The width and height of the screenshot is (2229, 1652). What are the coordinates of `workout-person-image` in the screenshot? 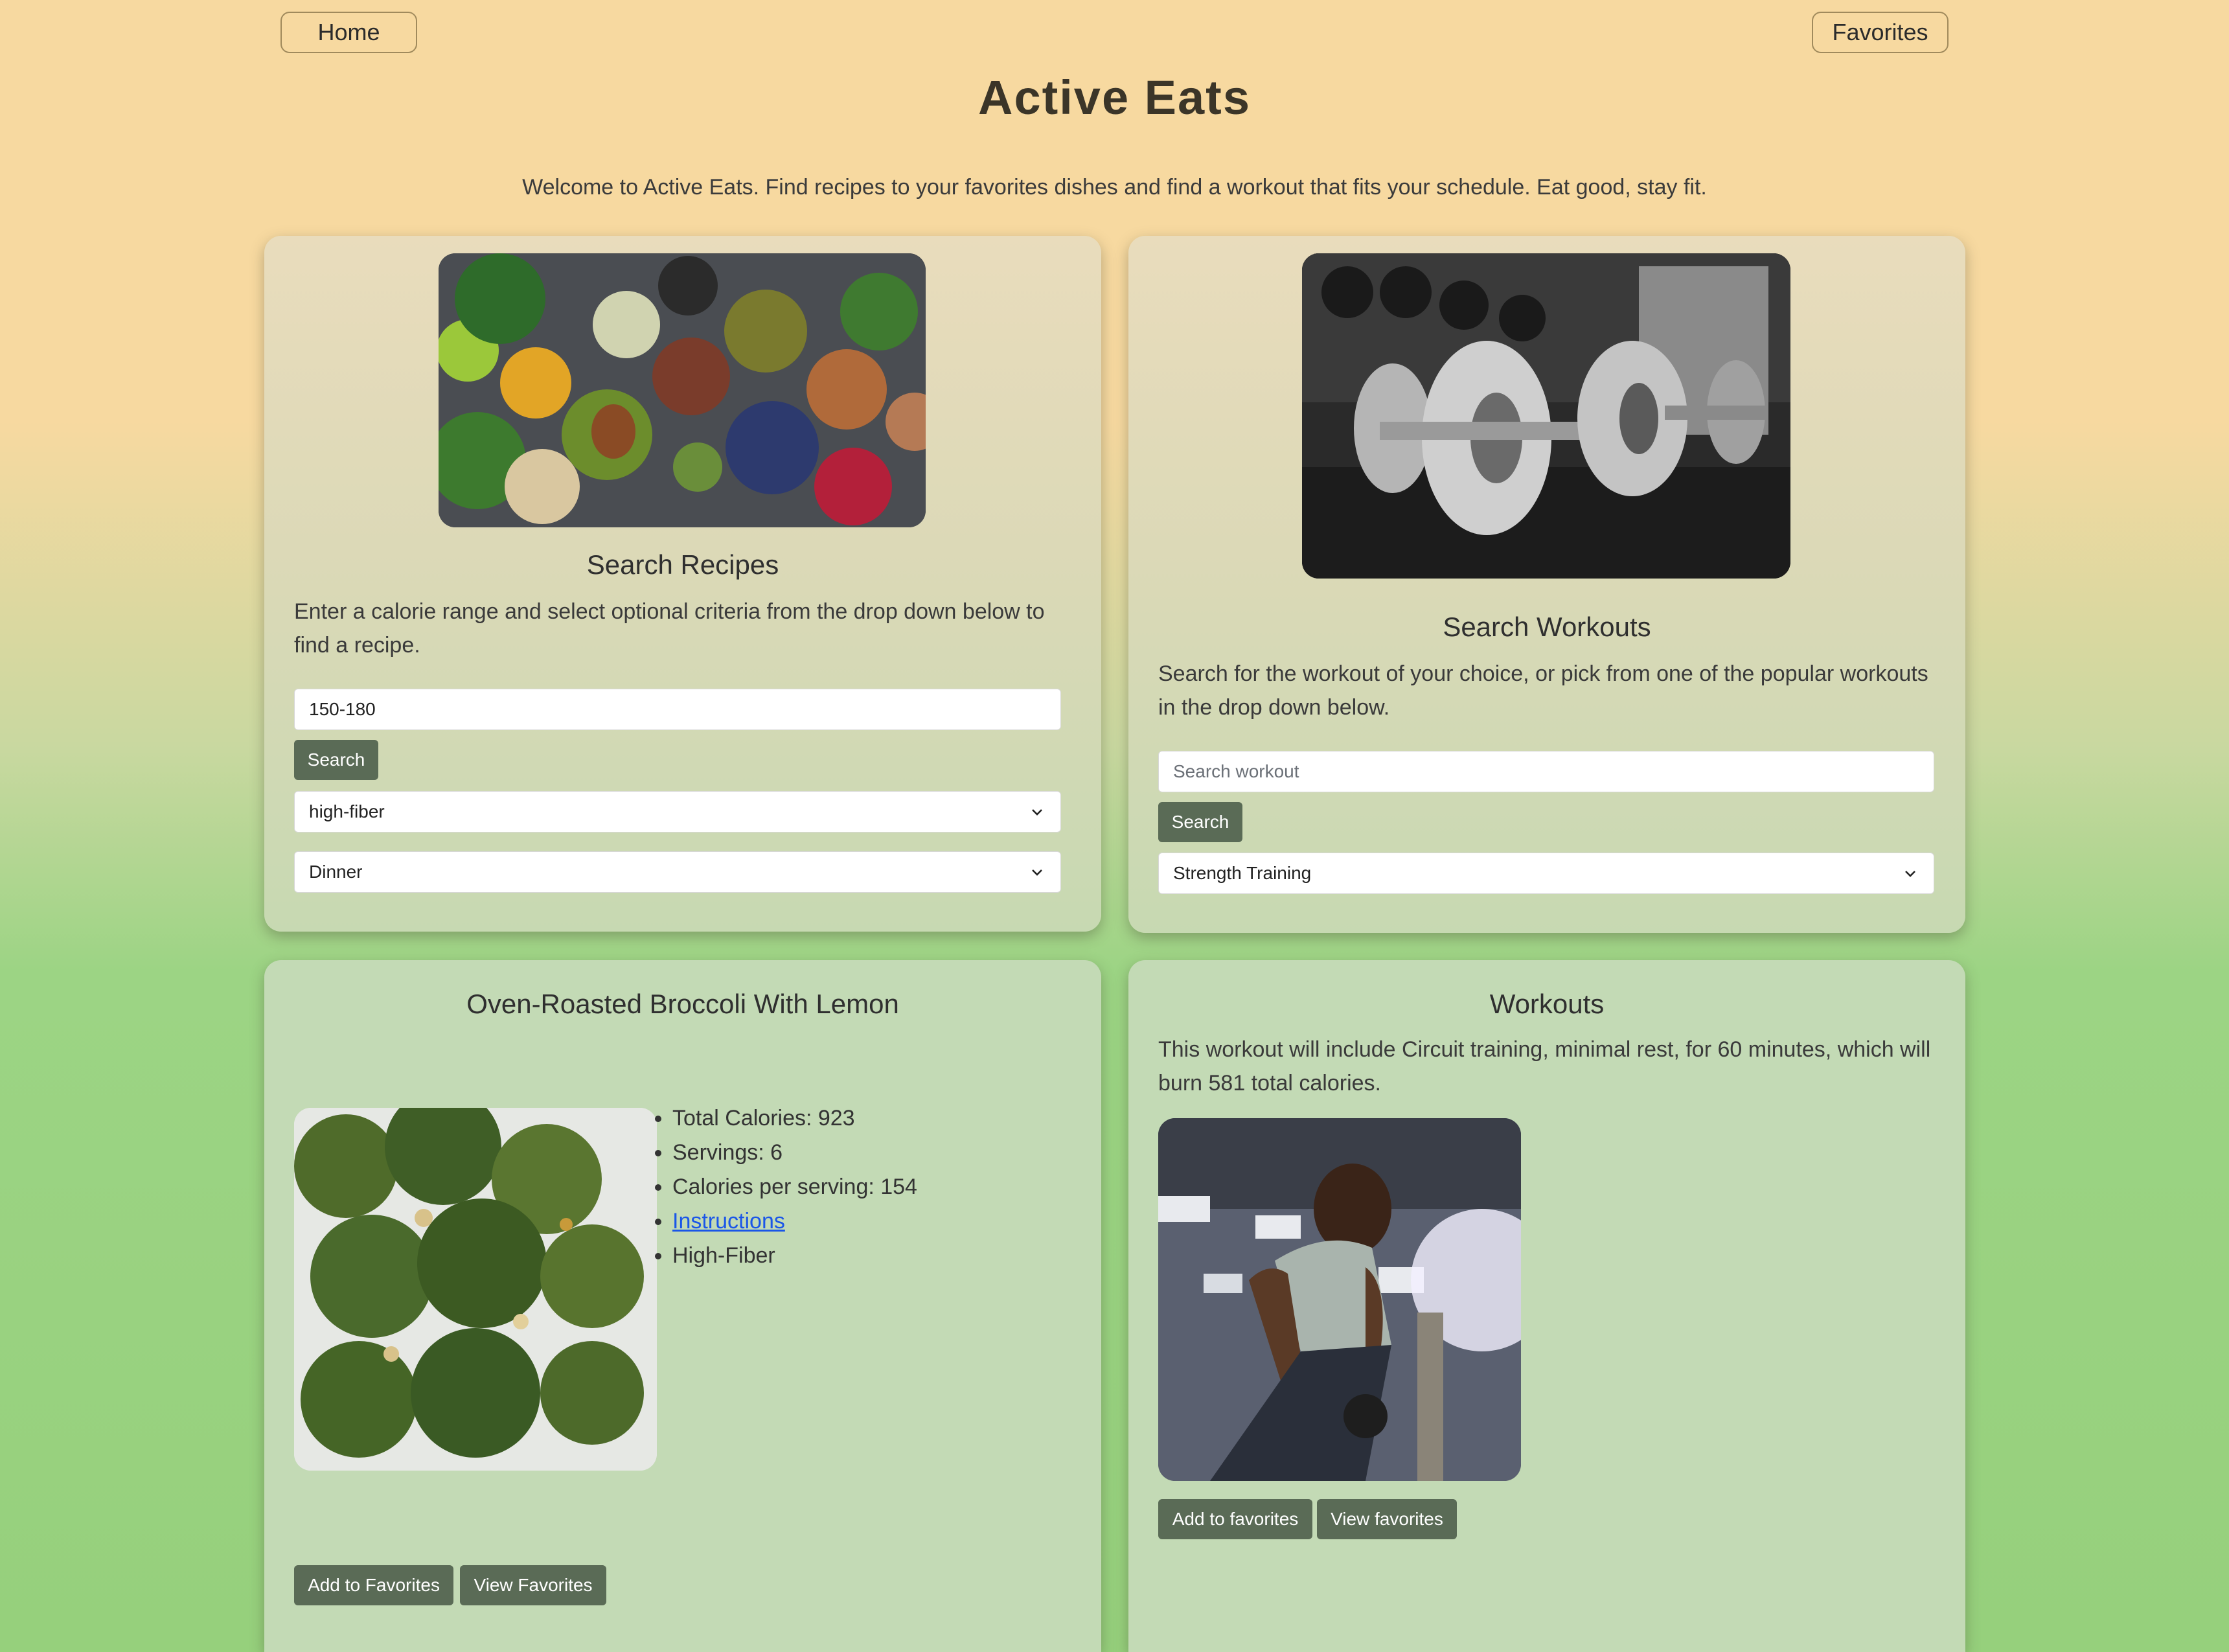 It's located at (1339, 1299).